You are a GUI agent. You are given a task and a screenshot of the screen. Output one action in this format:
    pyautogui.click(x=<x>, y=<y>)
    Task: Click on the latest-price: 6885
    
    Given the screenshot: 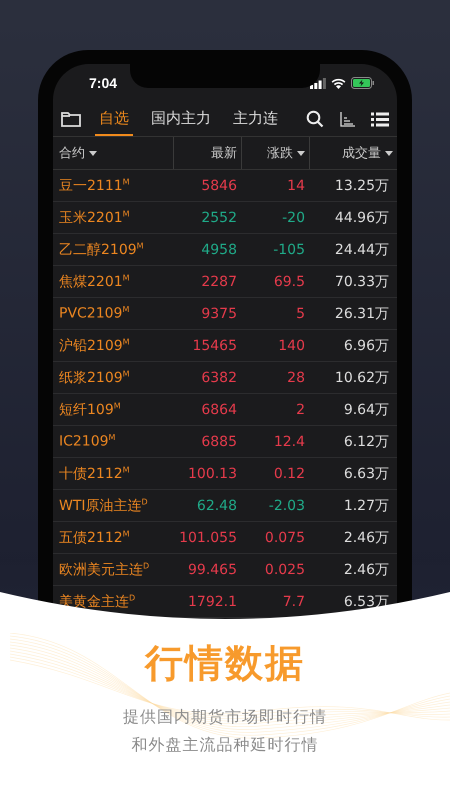 What is the action you would take?
    pyautogui.click(x=219, y=442)
    